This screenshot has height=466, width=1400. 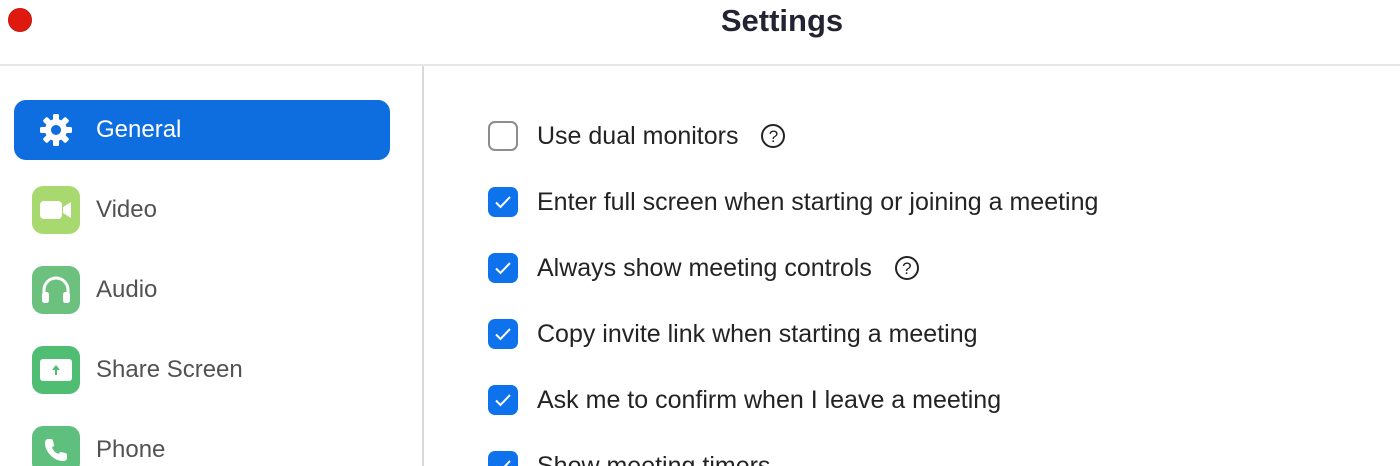 What do you see at coordinates (202, 443) in the screenshot?
I see `sidebar-item-phone: Phone` at bounding box center [202, 443].